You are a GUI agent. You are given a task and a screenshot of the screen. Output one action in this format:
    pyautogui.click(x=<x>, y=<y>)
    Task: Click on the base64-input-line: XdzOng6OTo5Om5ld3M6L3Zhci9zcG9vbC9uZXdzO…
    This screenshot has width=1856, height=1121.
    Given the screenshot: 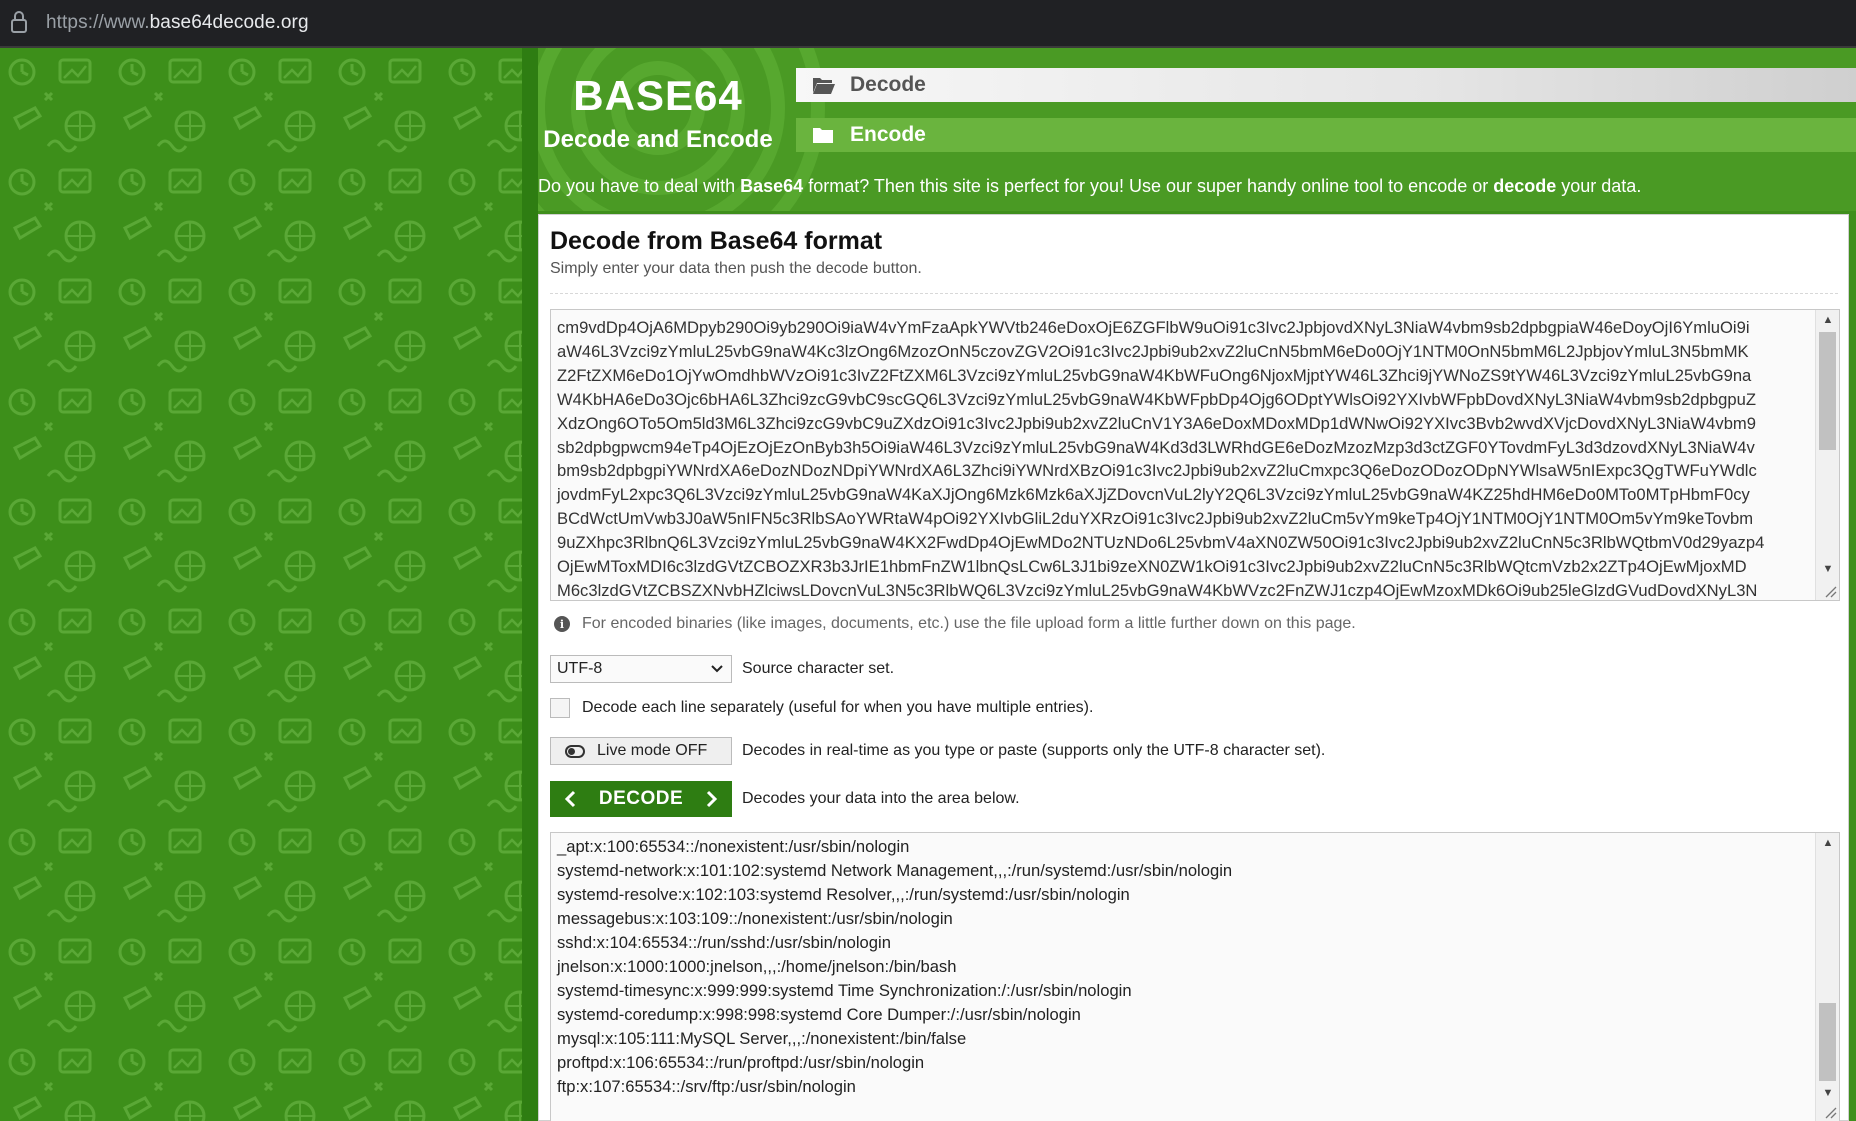 What is the action you would take?
    pyautogui.click(x=1156, y=423)
    